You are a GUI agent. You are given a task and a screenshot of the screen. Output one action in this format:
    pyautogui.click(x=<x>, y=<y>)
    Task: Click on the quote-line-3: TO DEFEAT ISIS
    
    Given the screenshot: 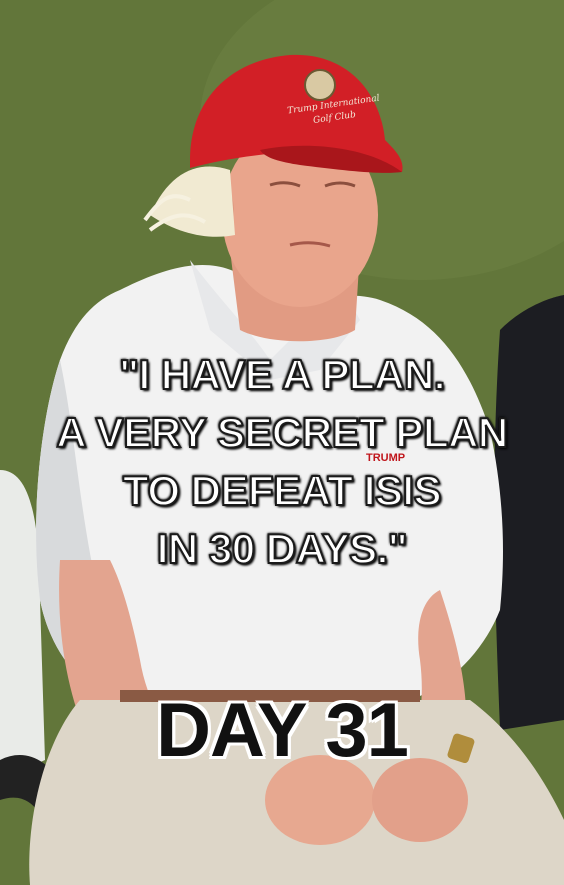 What is the action you would take?
    pyautogui.click(x=282, y=490)
    